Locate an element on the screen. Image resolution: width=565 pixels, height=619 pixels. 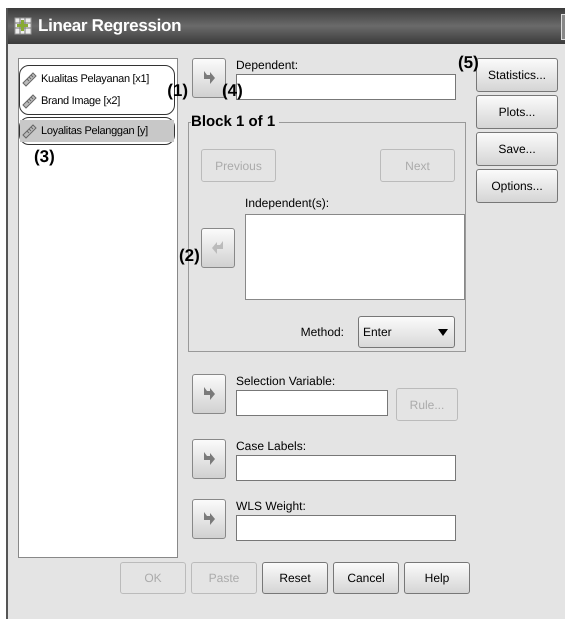
field-label: Method: is located at coordinates (322, 332).